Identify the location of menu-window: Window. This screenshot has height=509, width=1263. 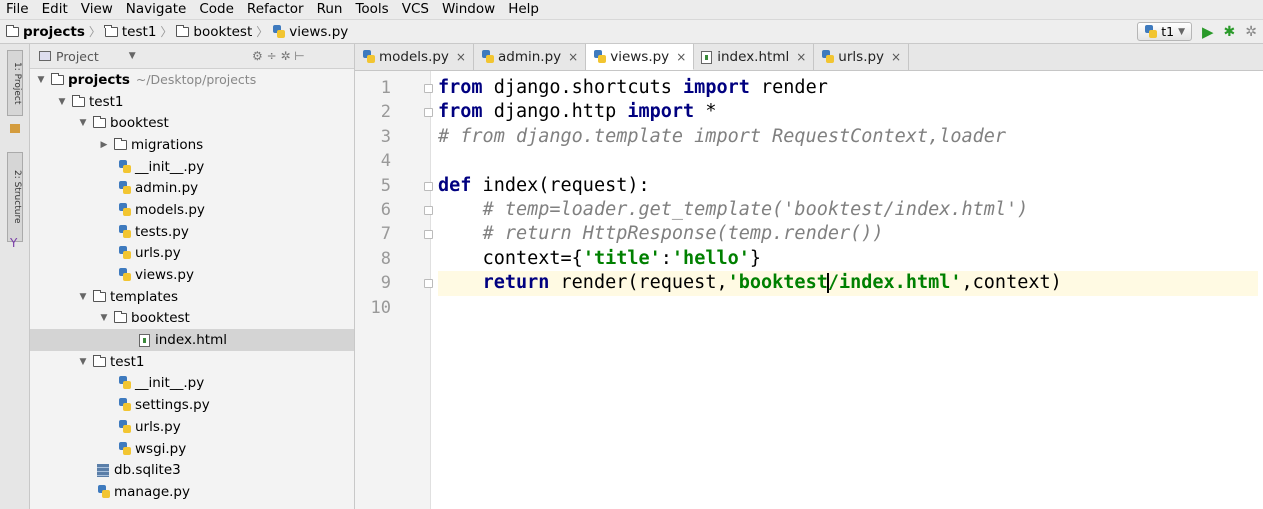
(468, 9).